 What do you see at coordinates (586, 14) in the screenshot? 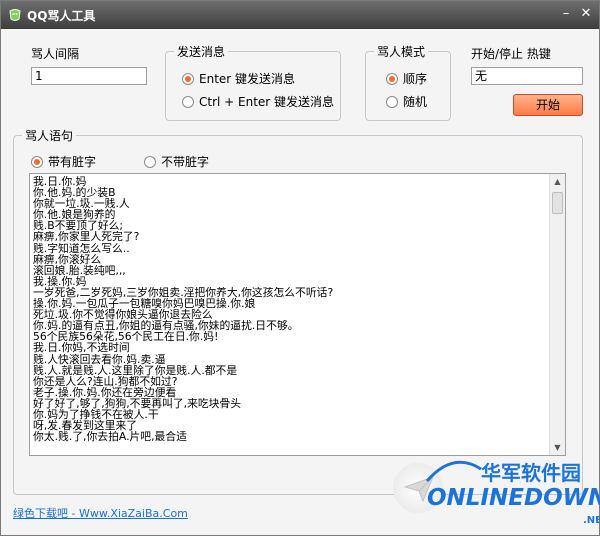
I see `close-button: ✕` at bounding box center [586, 14].